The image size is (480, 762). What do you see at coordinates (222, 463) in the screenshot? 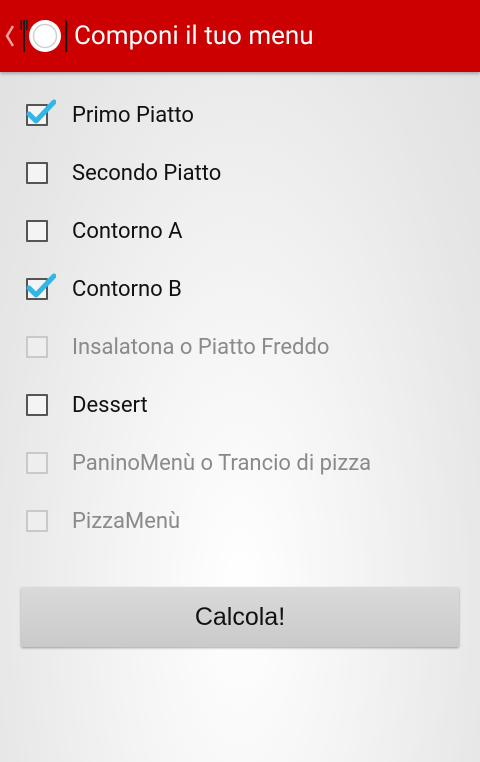
I see `checkbox-label: PaninoMenù o Trancio di pizza` at bounding box center [222, 463].